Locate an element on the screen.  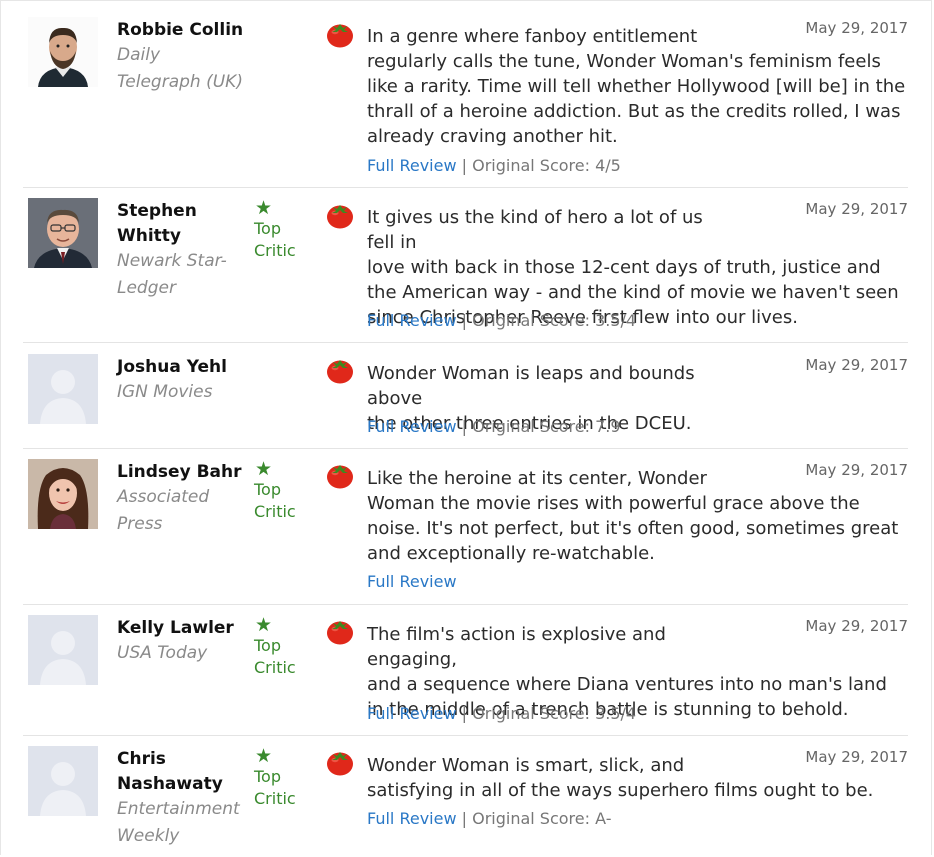
critic-publication: IGN Movies is located at coordinates (182, 392).